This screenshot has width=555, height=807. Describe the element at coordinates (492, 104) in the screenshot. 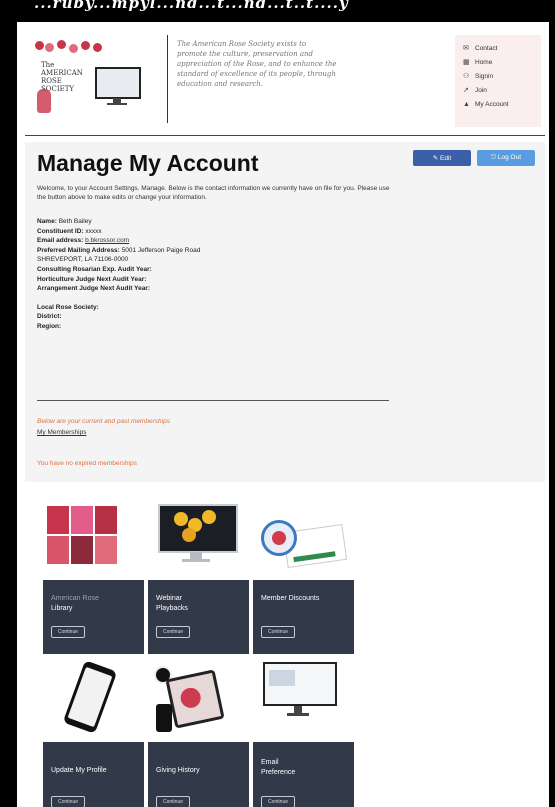

I see `nav-label: My Account` at that location.